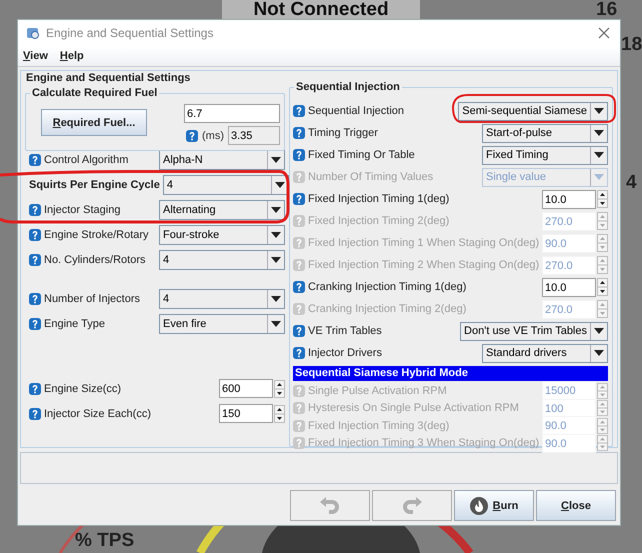 The height and width of the screenshot is (553, 642). Describe the element at coordinates (86, 160) in the screenshot. I see `field-label: Control Algorithm` at that location.